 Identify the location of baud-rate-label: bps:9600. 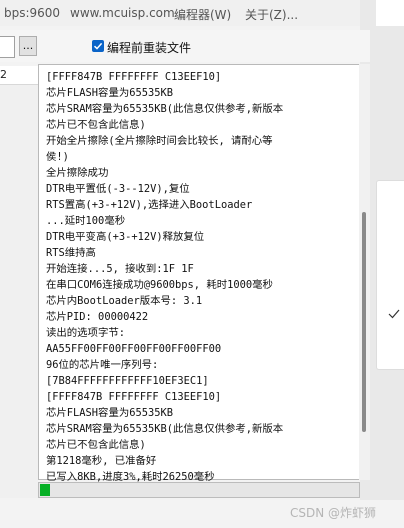
(32, 13).